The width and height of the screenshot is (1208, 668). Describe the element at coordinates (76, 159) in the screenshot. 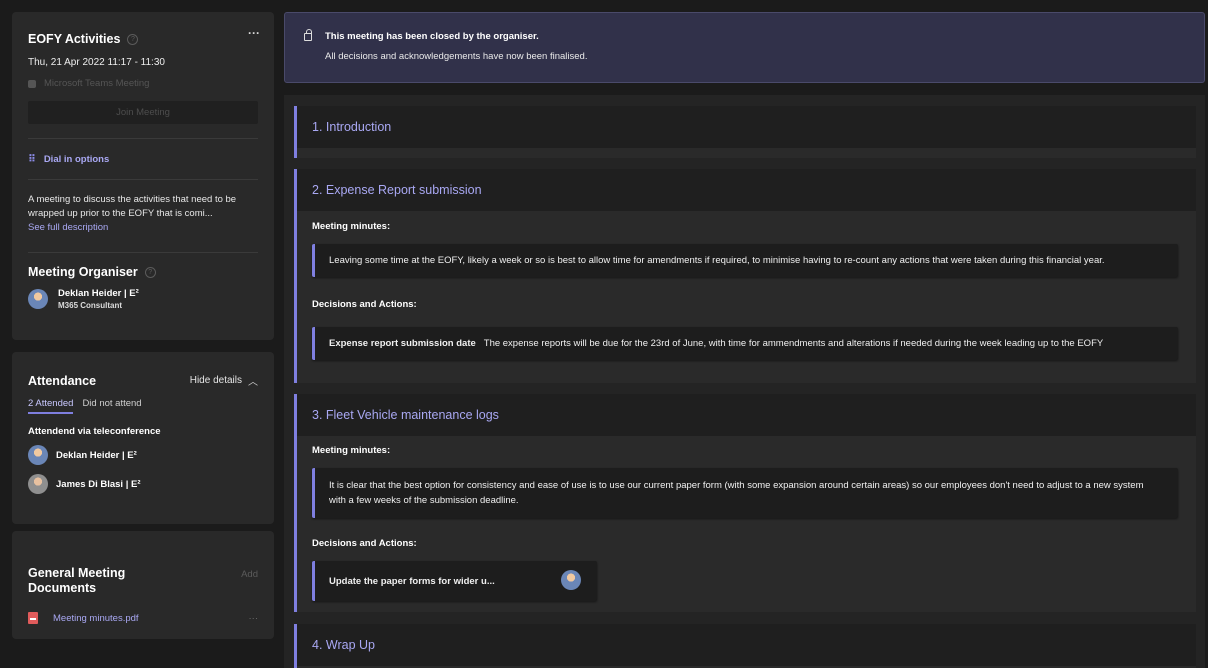

I see `dial-in-label: Dial in options` at that location.